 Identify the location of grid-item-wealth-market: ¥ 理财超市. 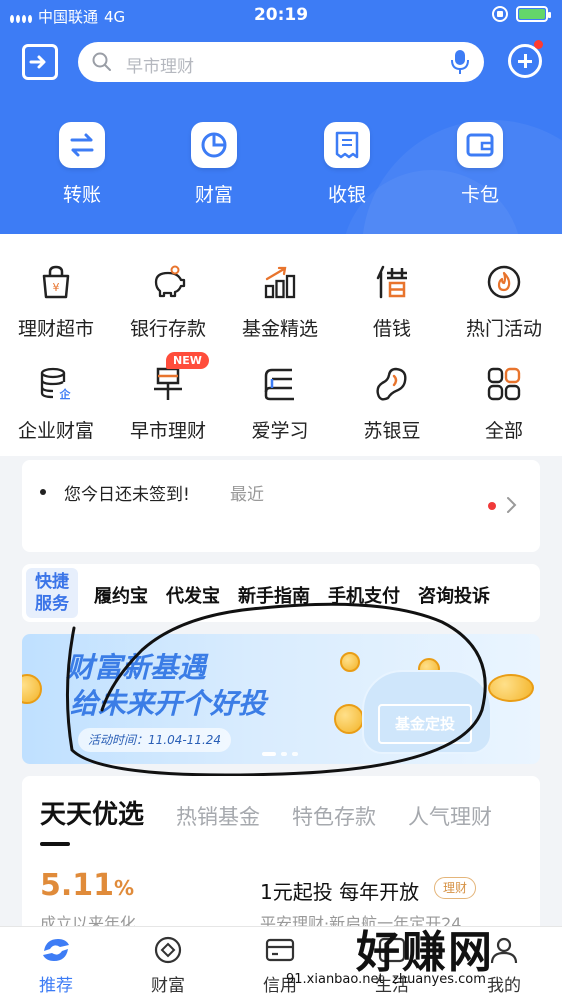
(56, 302).